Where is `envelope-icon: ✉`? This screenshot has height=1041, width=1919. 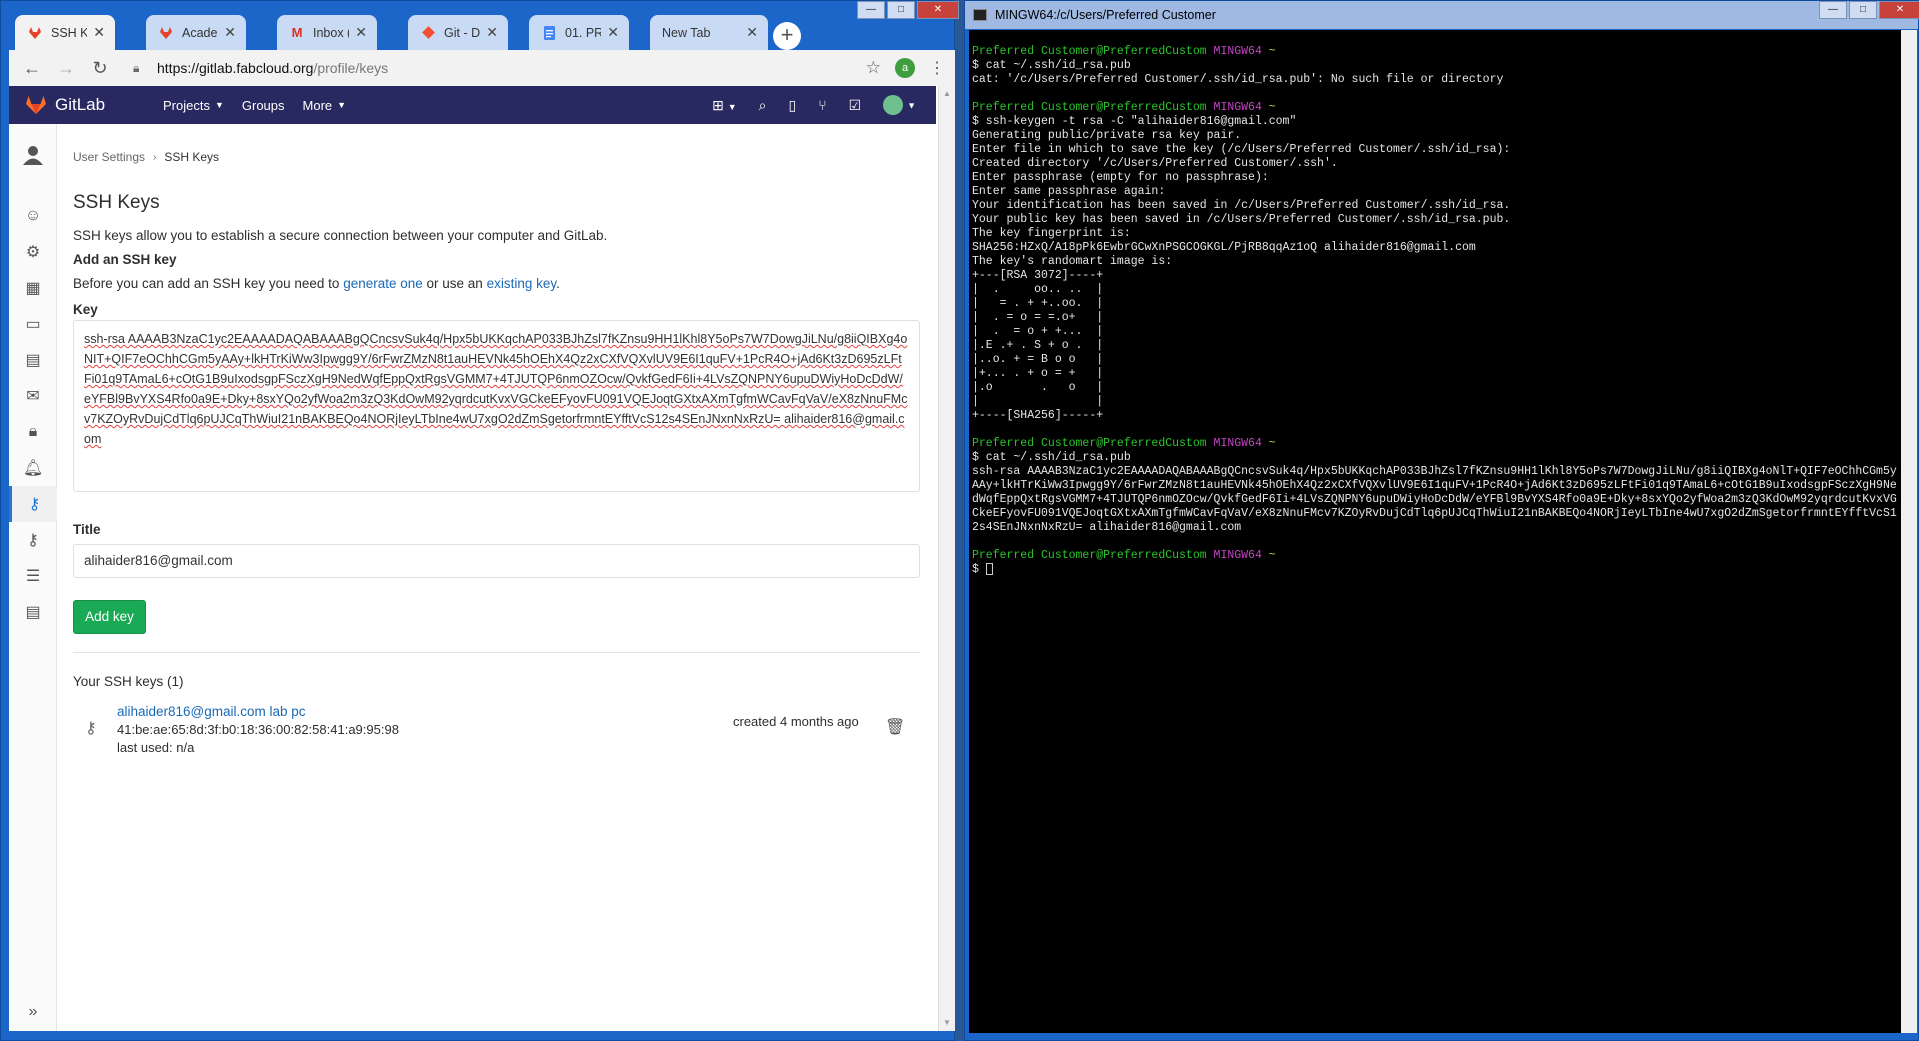 envelope-icon: ✉ is located at coordinates (33, 396).